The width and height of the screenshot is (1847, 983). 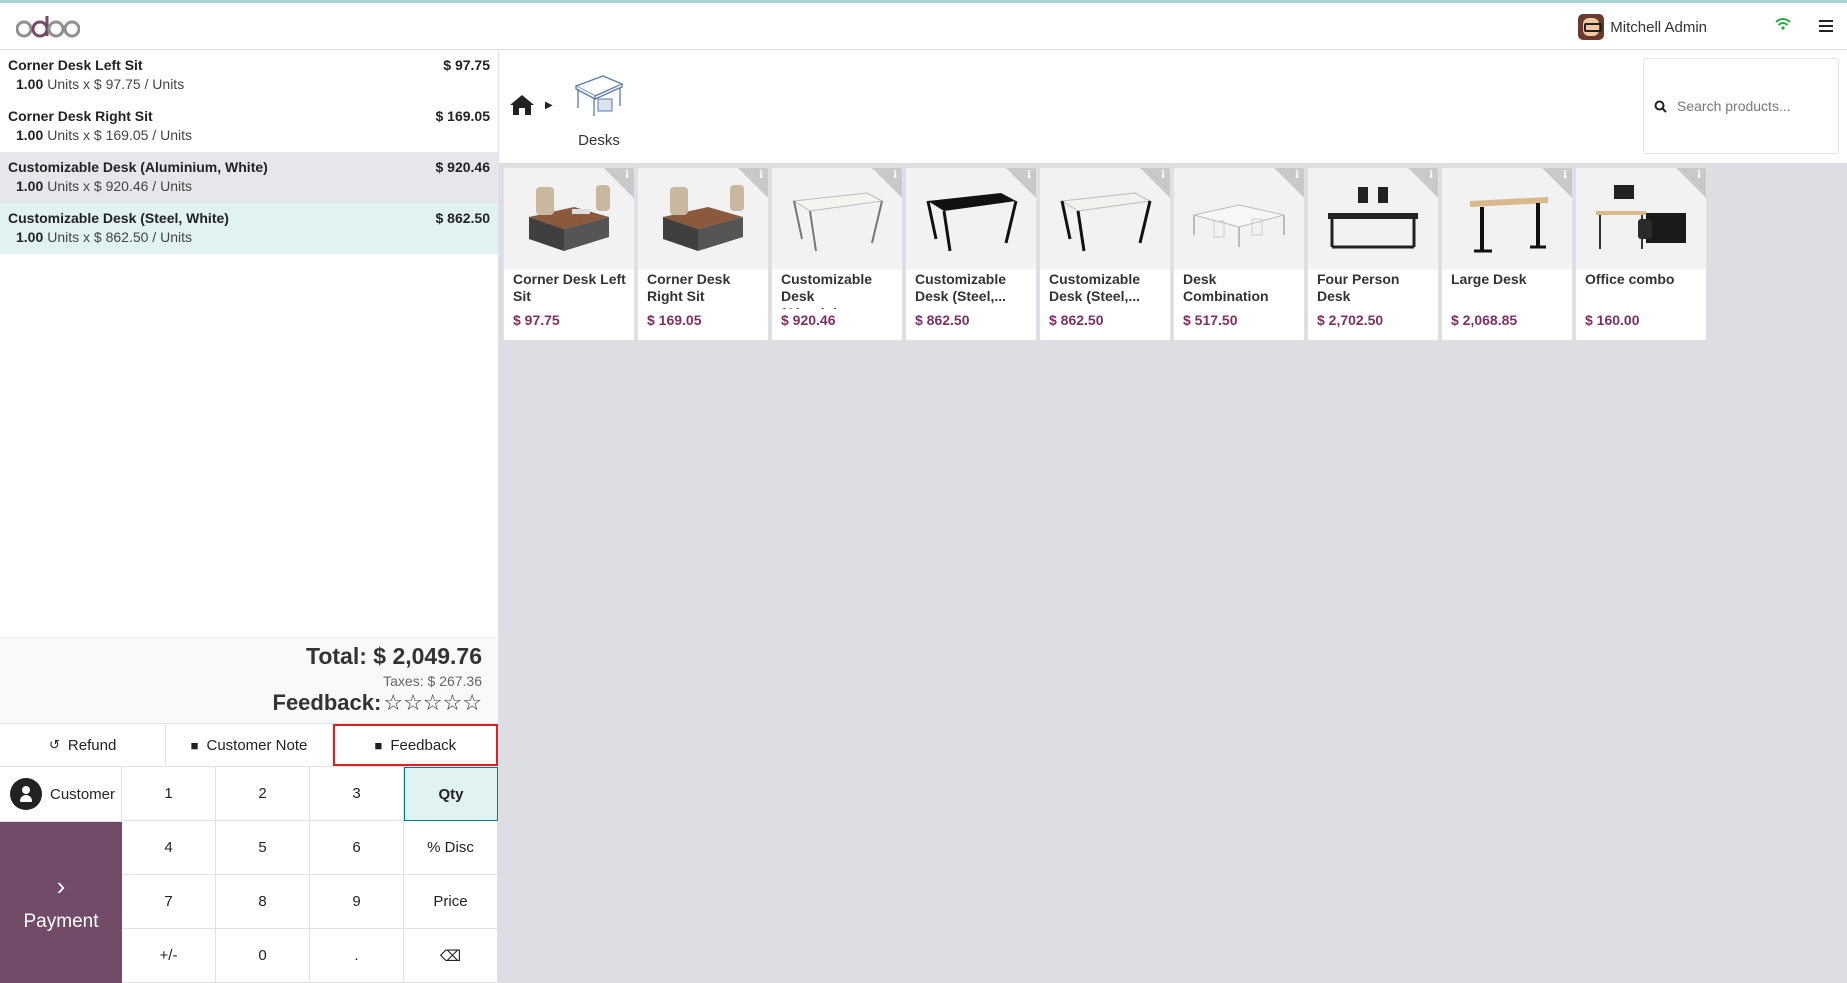 I want to click on numpad-key-0: 0, so click(x=263, y=956).